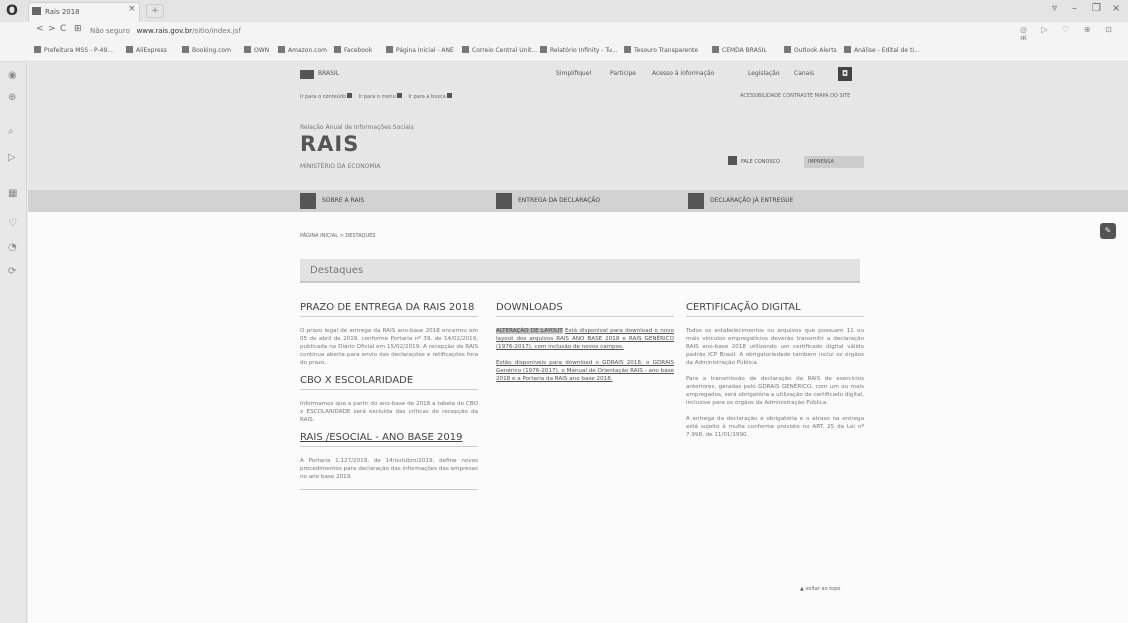  I want to click on url-path: /sitio/index.jsf, so click(216, 31).